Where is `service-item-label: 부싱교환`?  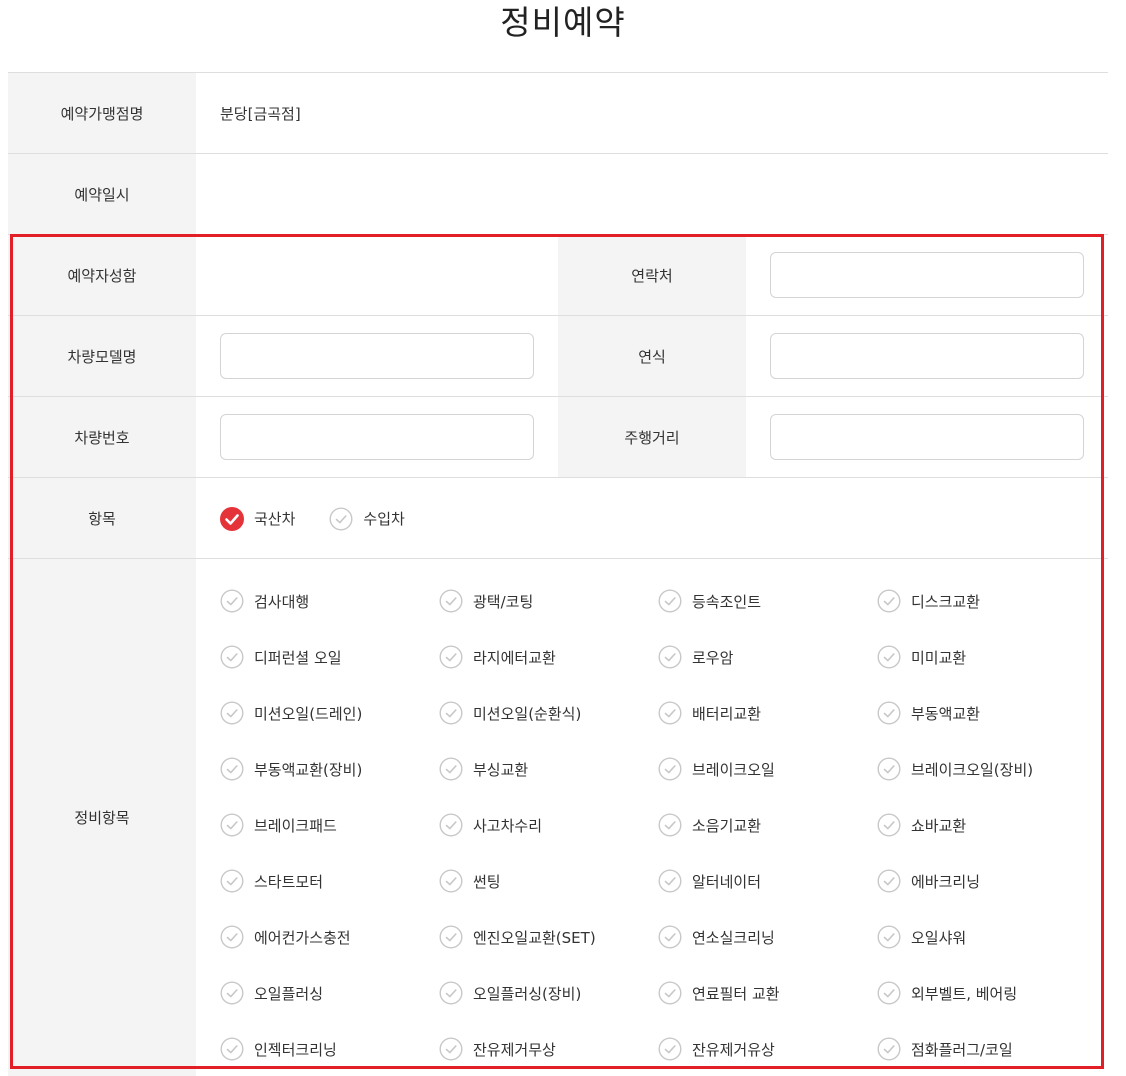
service-item-label: 부싱교환 is located at coordinates (501, 769).